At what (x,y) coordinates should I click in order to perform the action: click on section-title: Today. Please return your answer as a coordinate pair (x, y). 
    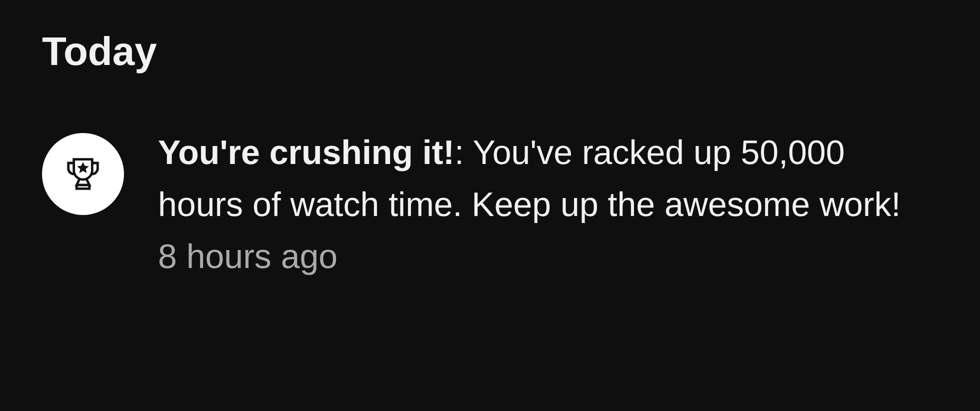
    Looking at the image, I should click on (100, 52).